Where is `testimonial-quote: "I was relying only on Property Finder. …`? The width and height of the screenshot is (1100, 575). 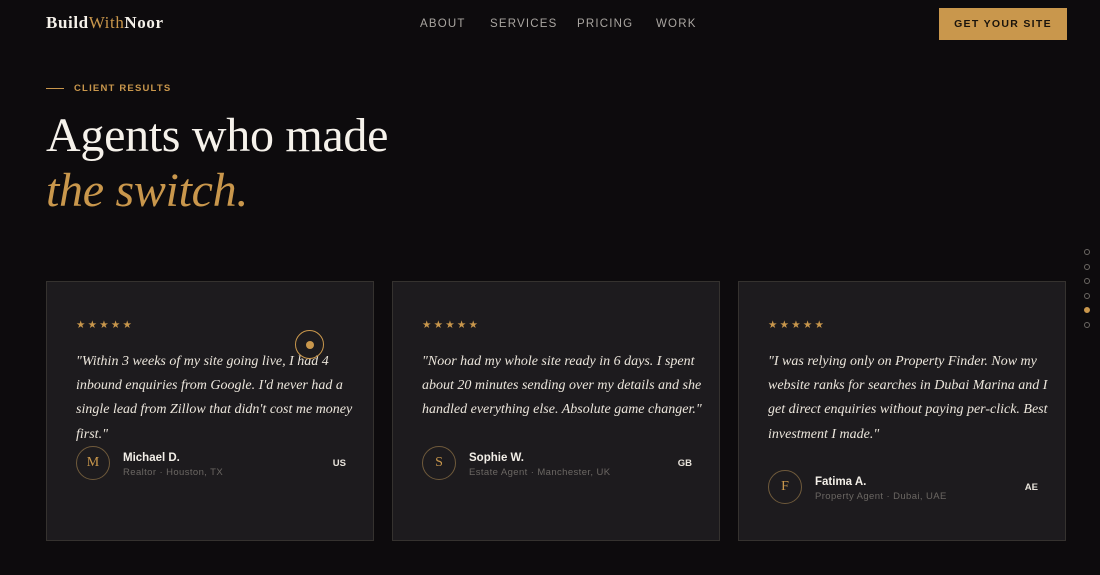
testimonial-quote: "I was relying only on Property Finder. … is located at coordinates (908, 398).